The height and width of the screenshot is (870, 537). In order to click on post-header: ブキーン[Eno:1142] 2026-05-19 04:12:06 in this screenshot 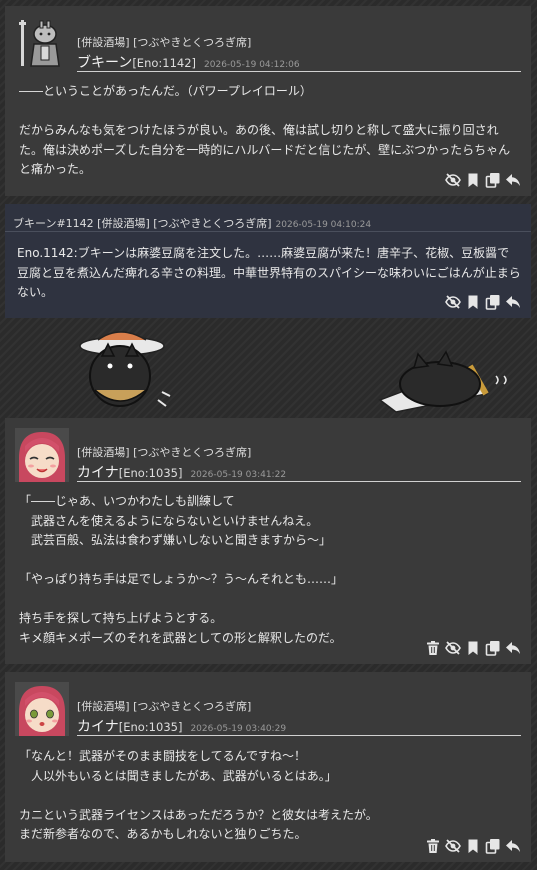, I will do `click(299, 62)`.